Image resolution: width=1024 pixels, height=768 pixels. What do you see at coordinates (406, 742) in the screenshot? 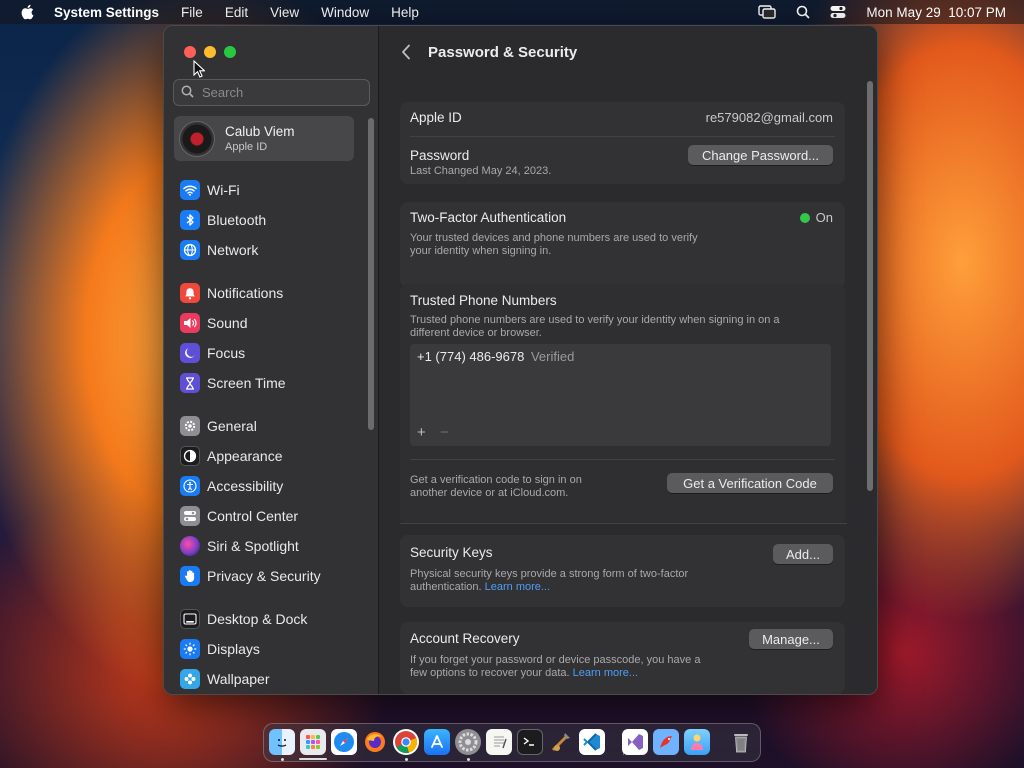
I see `chrome-icon` at bounding box center [406, 742].